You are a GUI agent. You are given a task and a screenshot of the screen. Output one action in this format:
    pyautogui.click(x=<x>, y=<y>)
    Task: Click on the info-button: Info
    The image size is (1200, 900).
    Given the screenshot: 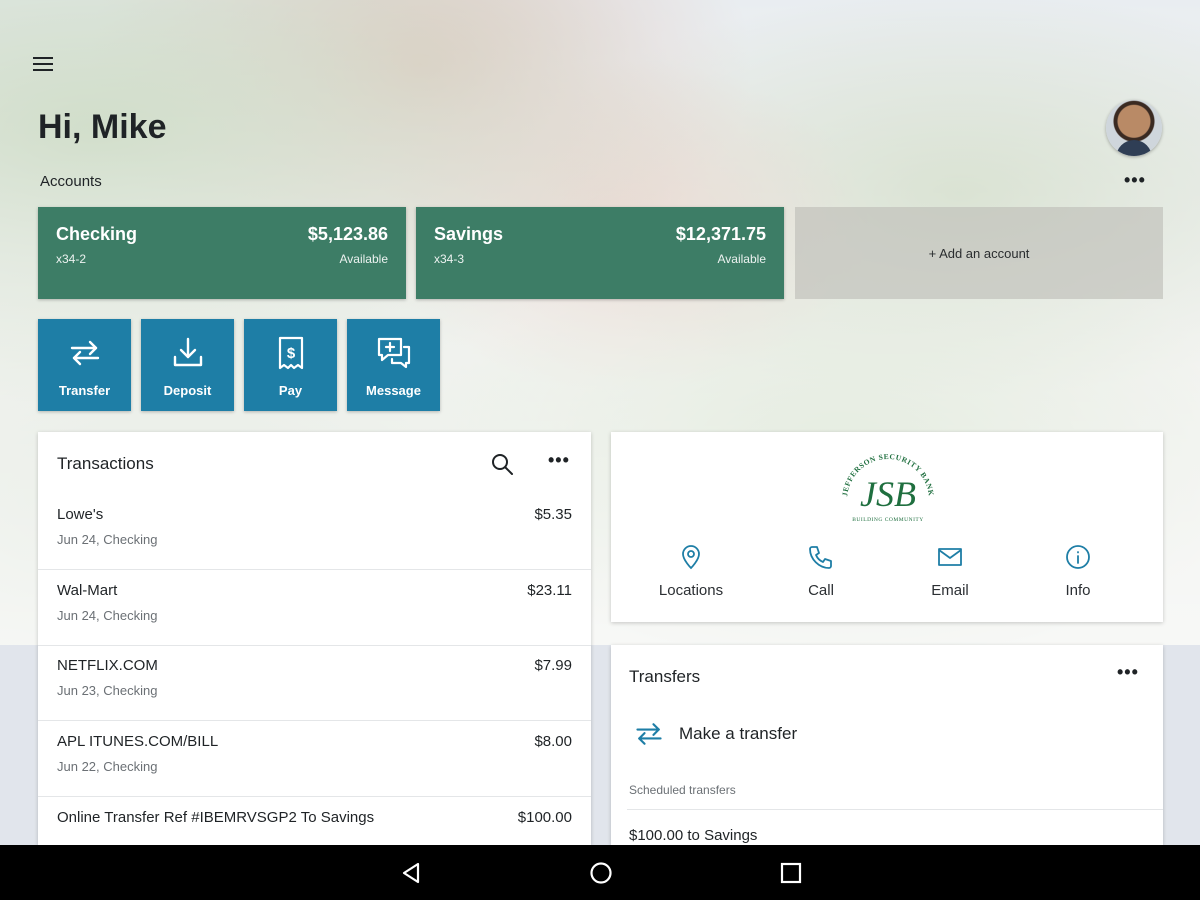 What is the action you would take?
    pyautogui.click(x=1078, y=571)
    